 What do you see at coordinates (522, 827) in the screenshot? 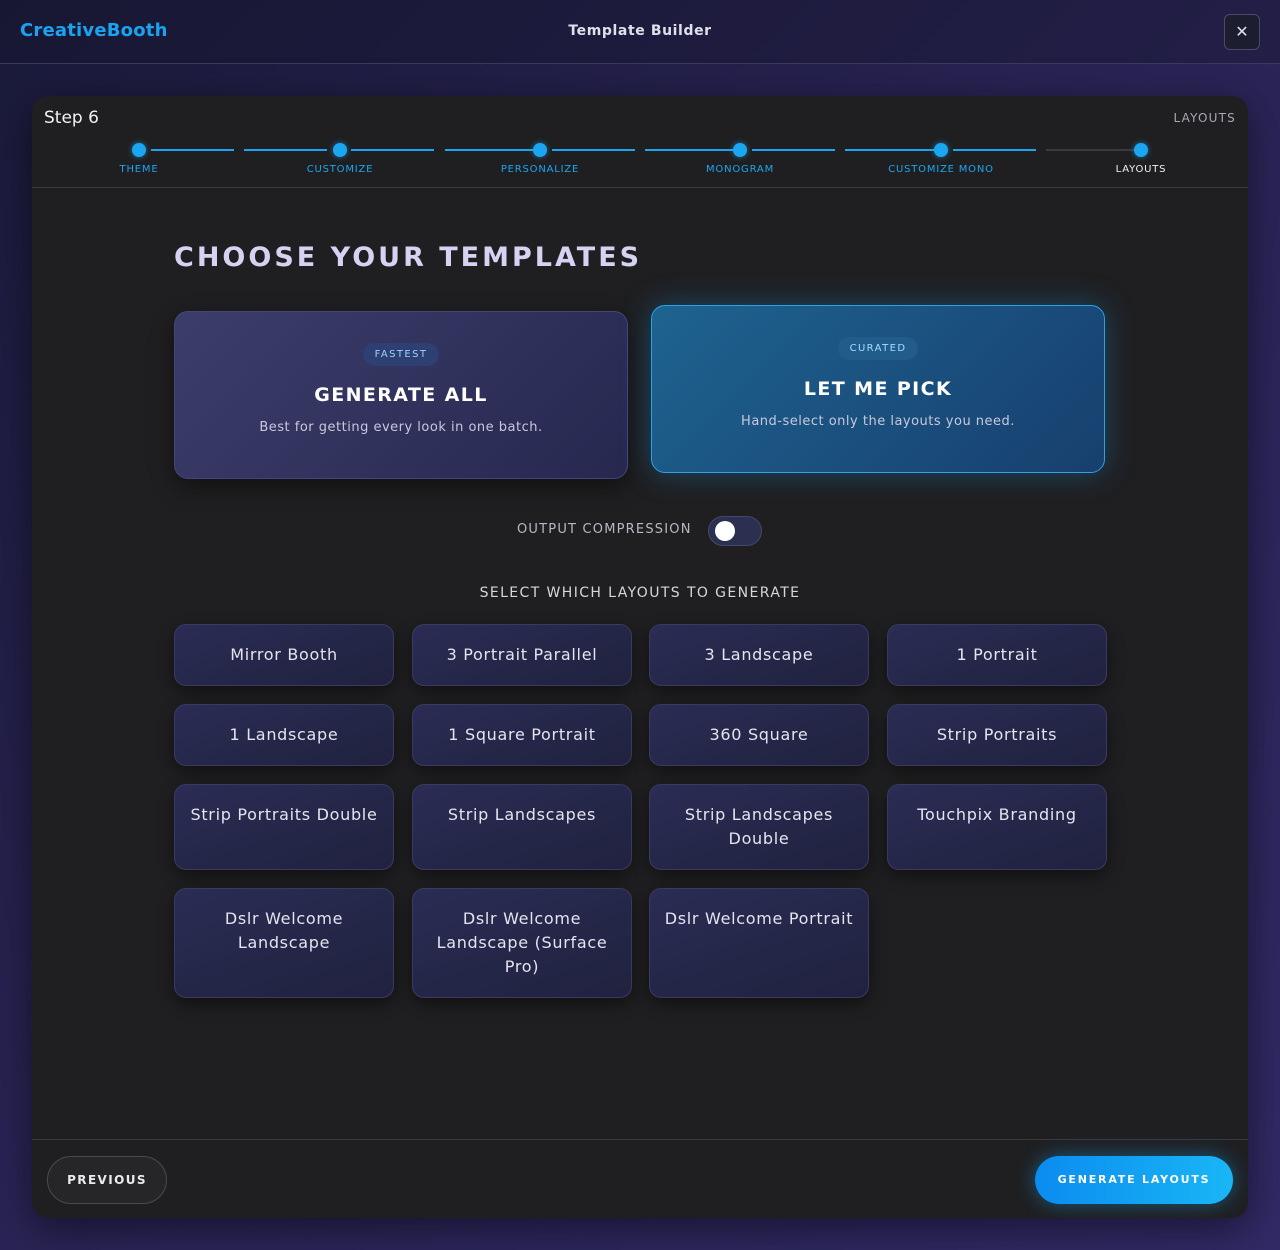
I see `layout-option: Strip Landscapes` at bounding box center [522, 827].